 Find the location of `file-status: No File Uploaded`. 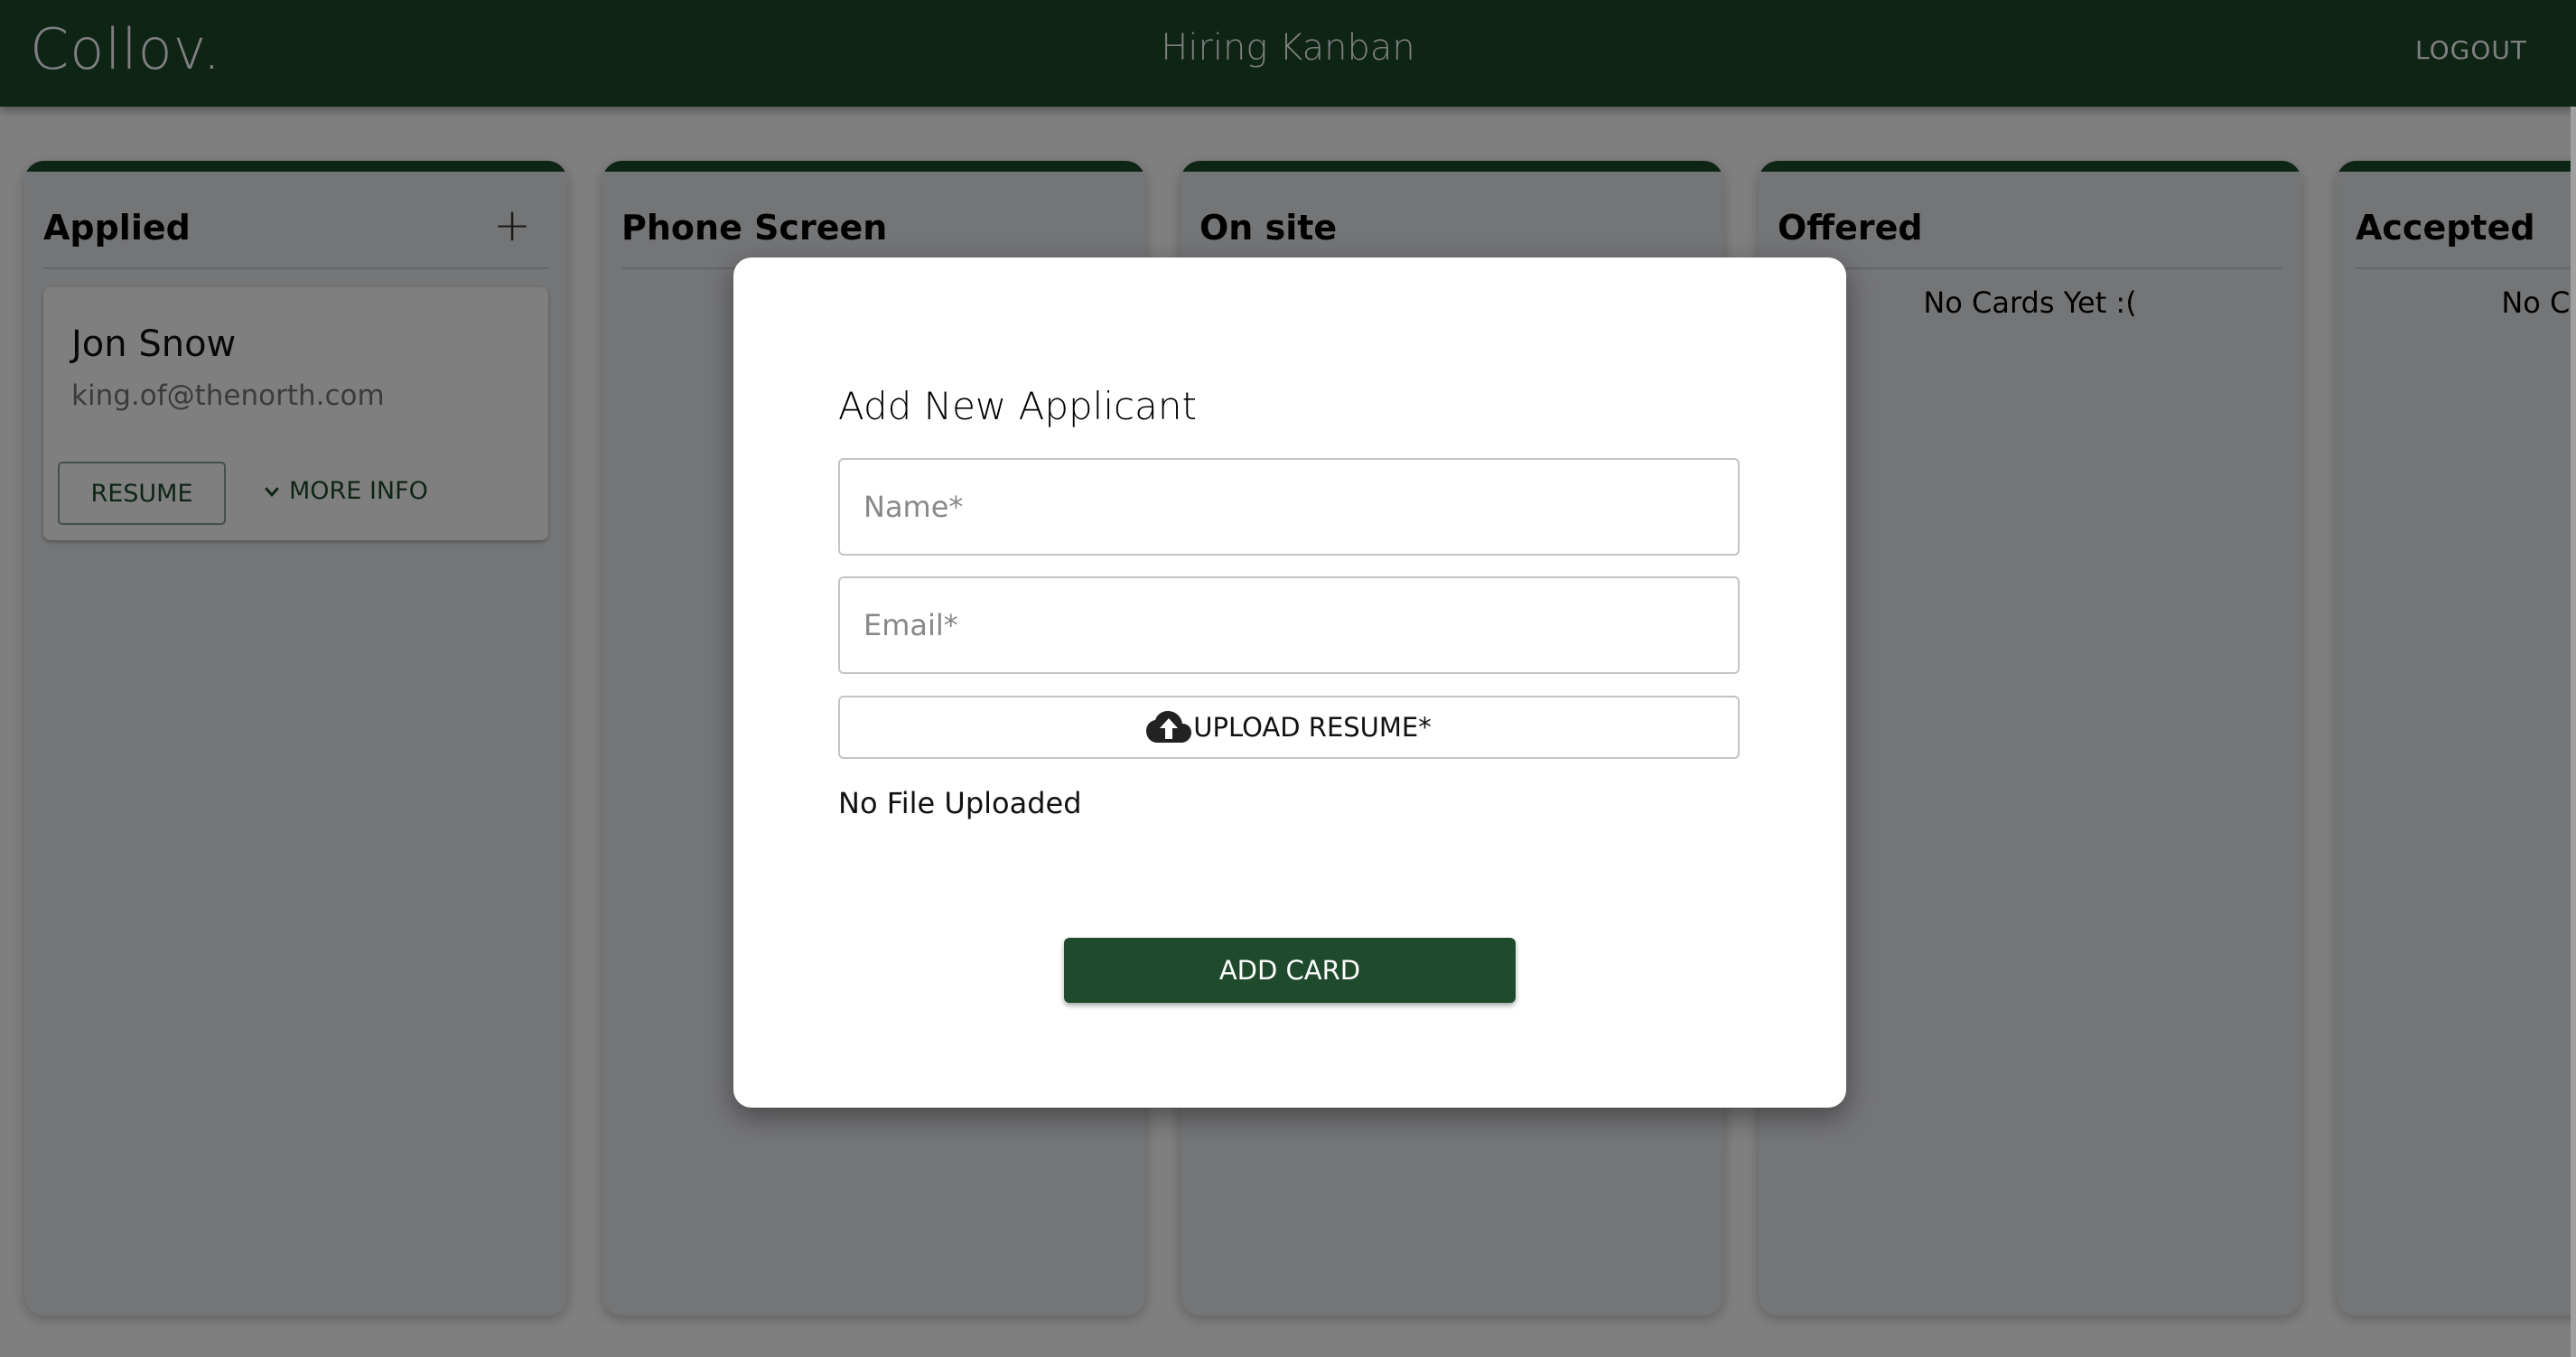

file-status: No File Uploaded is located at coordinates (960, 803).